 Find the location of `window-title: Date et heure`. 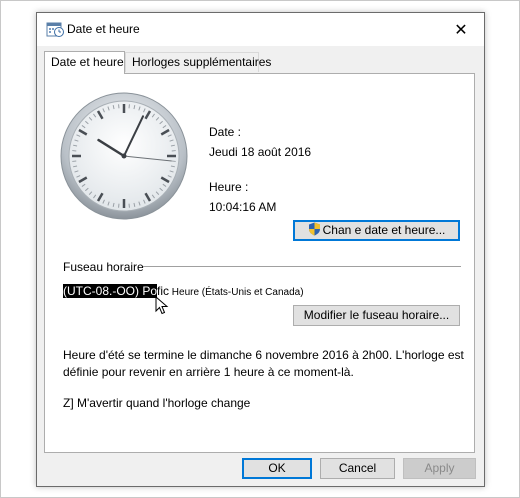

window-title: Date et heure is located at coordinates (103, 29).